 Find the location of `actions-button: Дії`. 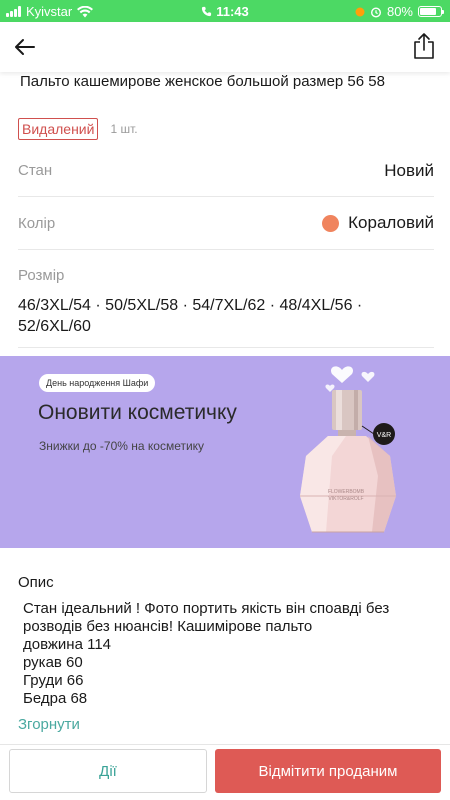

actions-button: Дії is located at coordinates (108, 771).